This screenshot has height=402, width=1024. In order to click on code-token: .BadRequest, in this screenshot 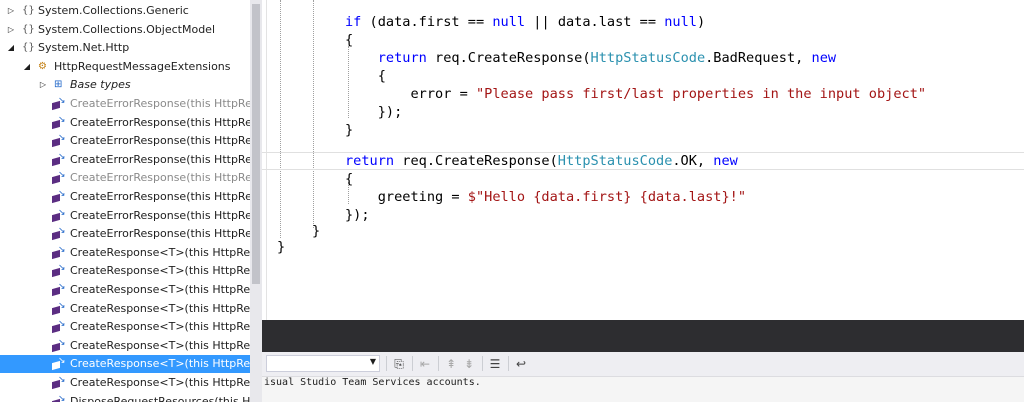, I will do `click(758, 58)`.